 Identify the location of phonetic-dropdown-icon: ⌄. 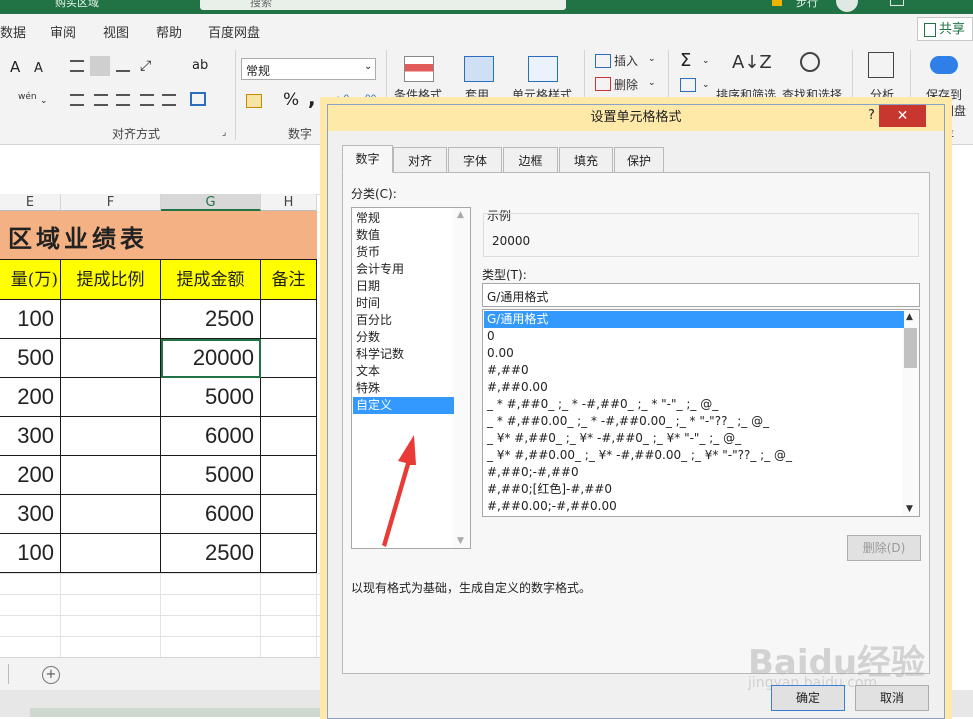
(44, 101).